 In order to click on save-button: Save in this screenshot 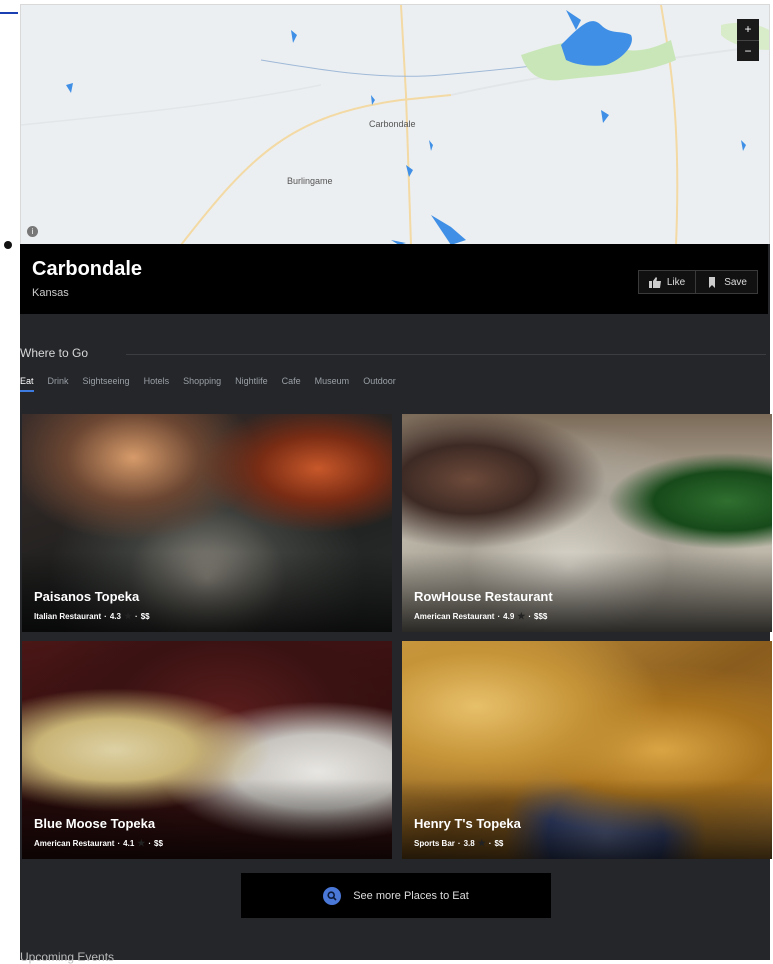, I will do `click(726, 282)`.